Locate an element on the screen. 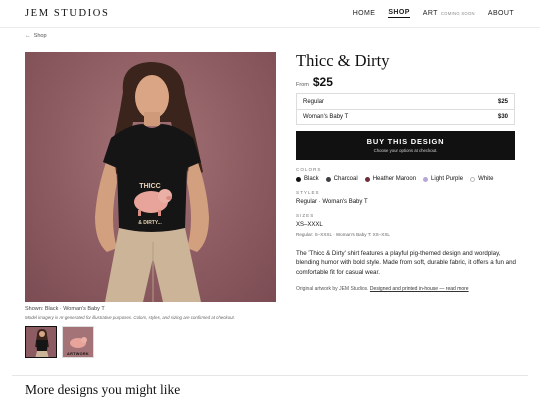 This screenshot has width=540, height=405. color-name: Black is located at coordinates (311, 179).